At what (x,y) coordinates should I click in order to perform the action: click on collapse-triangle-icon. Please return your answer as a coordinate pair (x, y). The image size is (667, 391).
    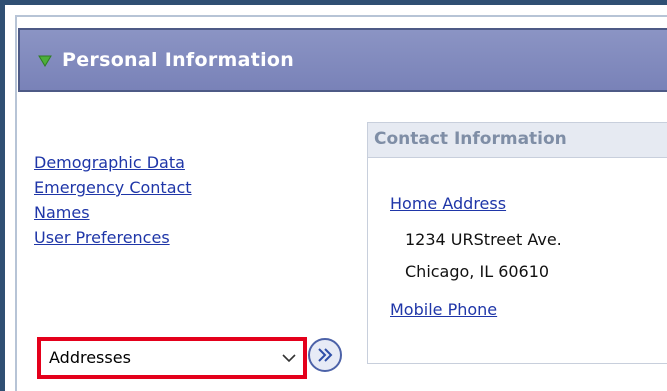
    Looking at the image, I should click on (45, 60).